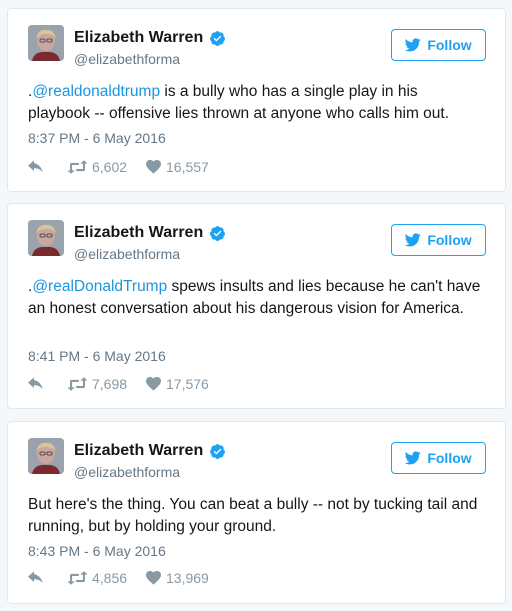 Image resolution: width=512 pixels, height=611 pixels. Describe the element at coordinates (187, 167) in the screenshot. I see `like-count: 16,557` at that location.